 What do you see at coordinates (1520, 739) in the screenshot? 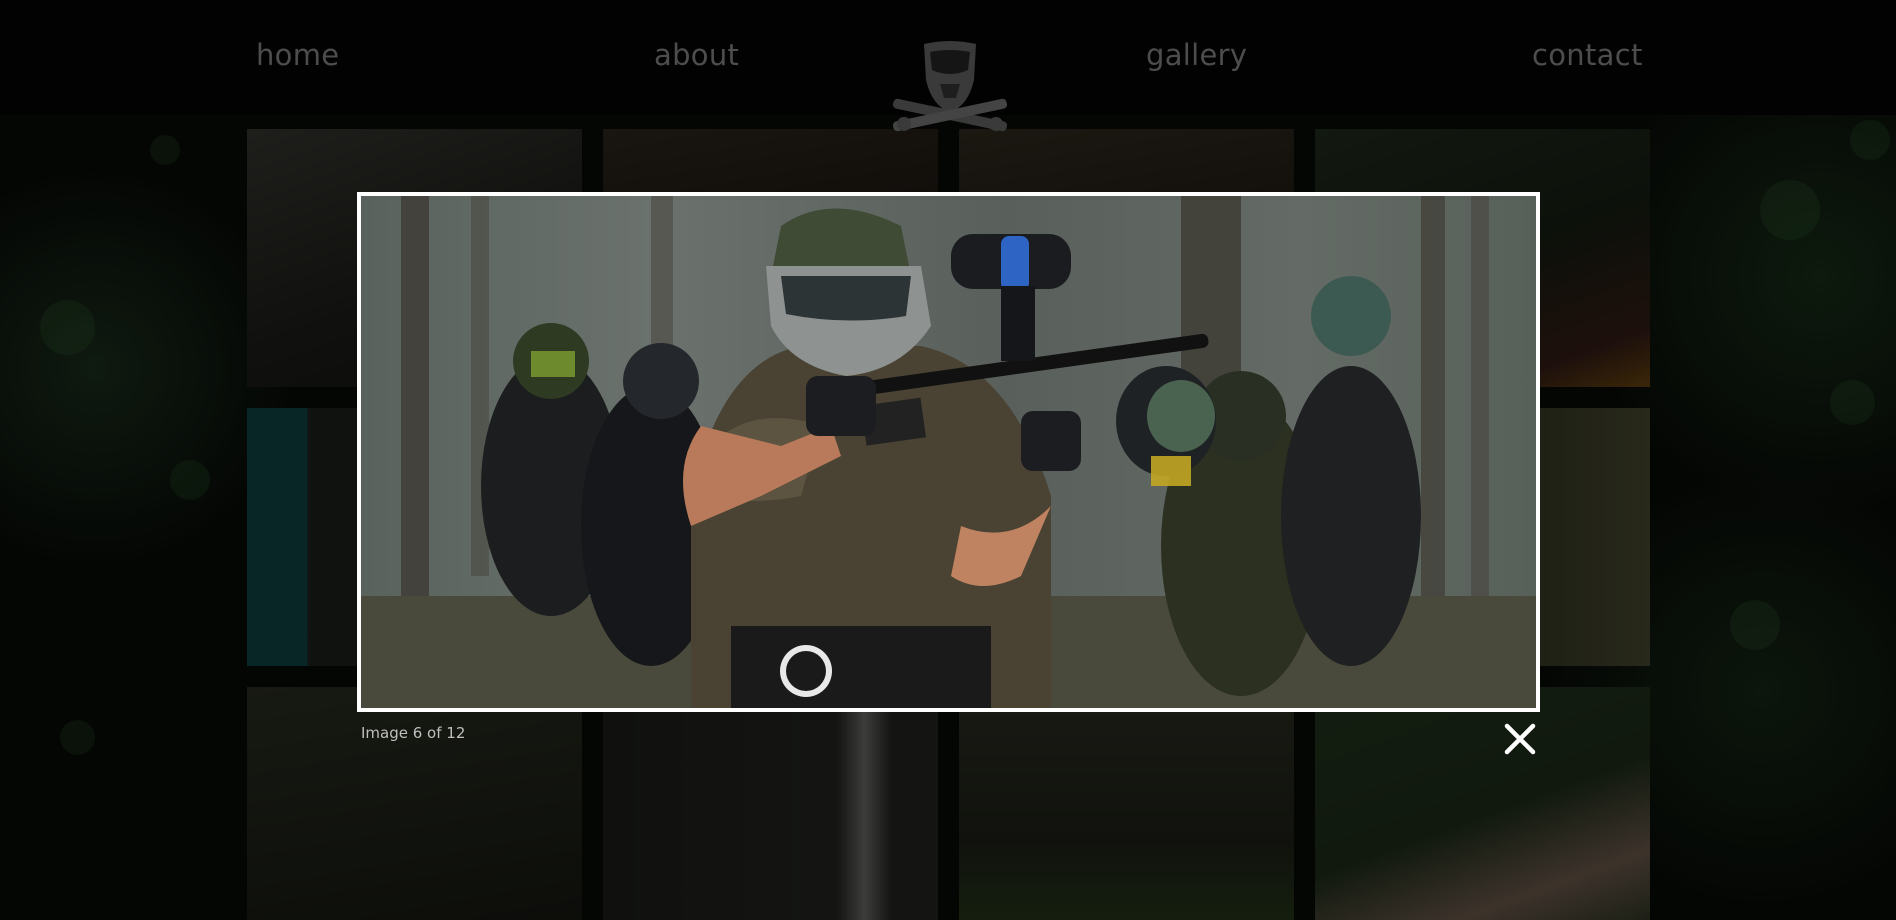
I see `close-icon` at bounding box center [1520, 739].